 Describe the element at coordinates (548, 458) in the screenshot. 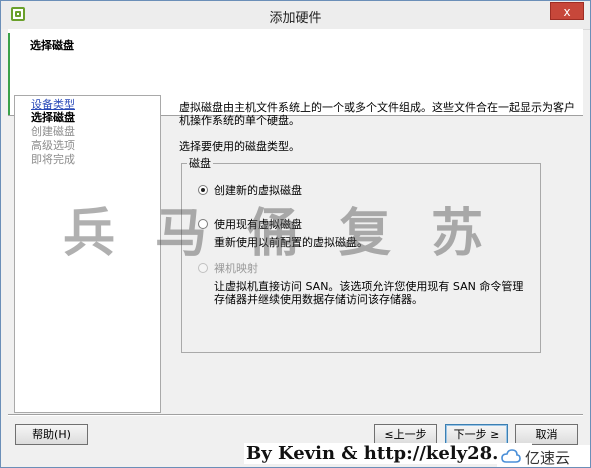

I see `brand-name: 亿速云` at that location.